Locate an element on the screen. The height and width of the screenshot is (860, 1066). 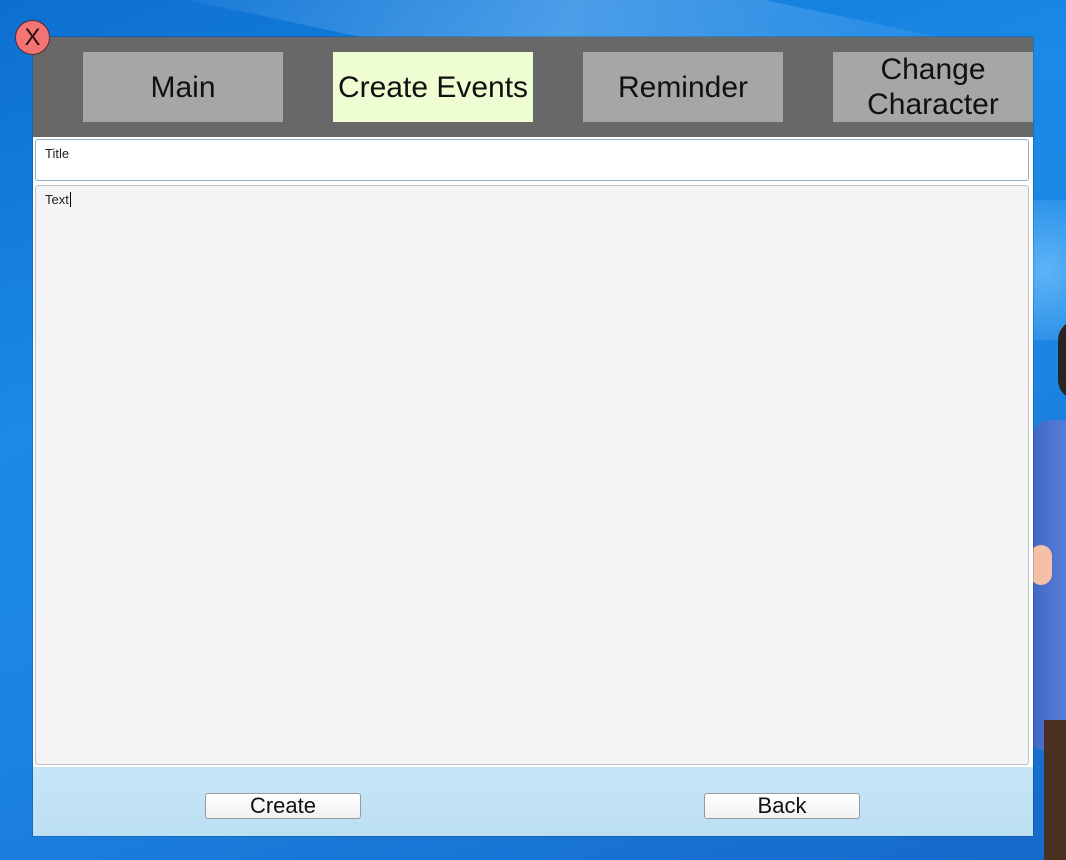
back-button-label: Back is located at coordinates (782, 805).